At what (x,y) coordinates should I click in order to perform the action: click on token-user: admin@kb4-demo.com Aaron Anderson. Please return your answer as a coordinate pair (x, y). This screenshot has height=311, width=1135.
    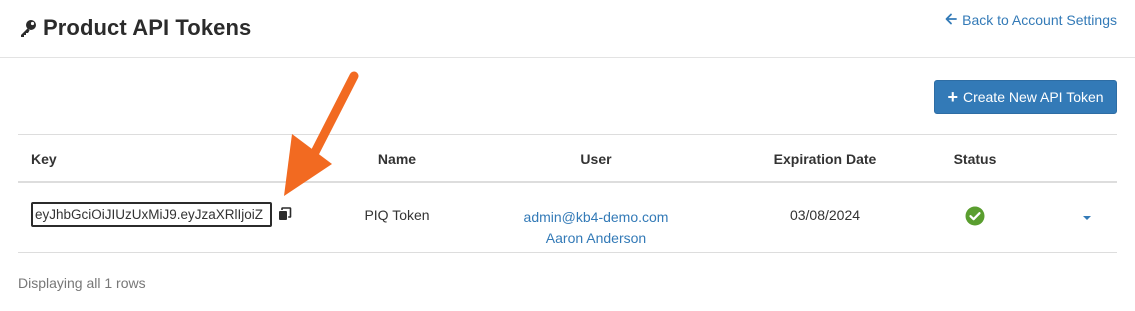
    Looking at the image, I should click on (596, 228).